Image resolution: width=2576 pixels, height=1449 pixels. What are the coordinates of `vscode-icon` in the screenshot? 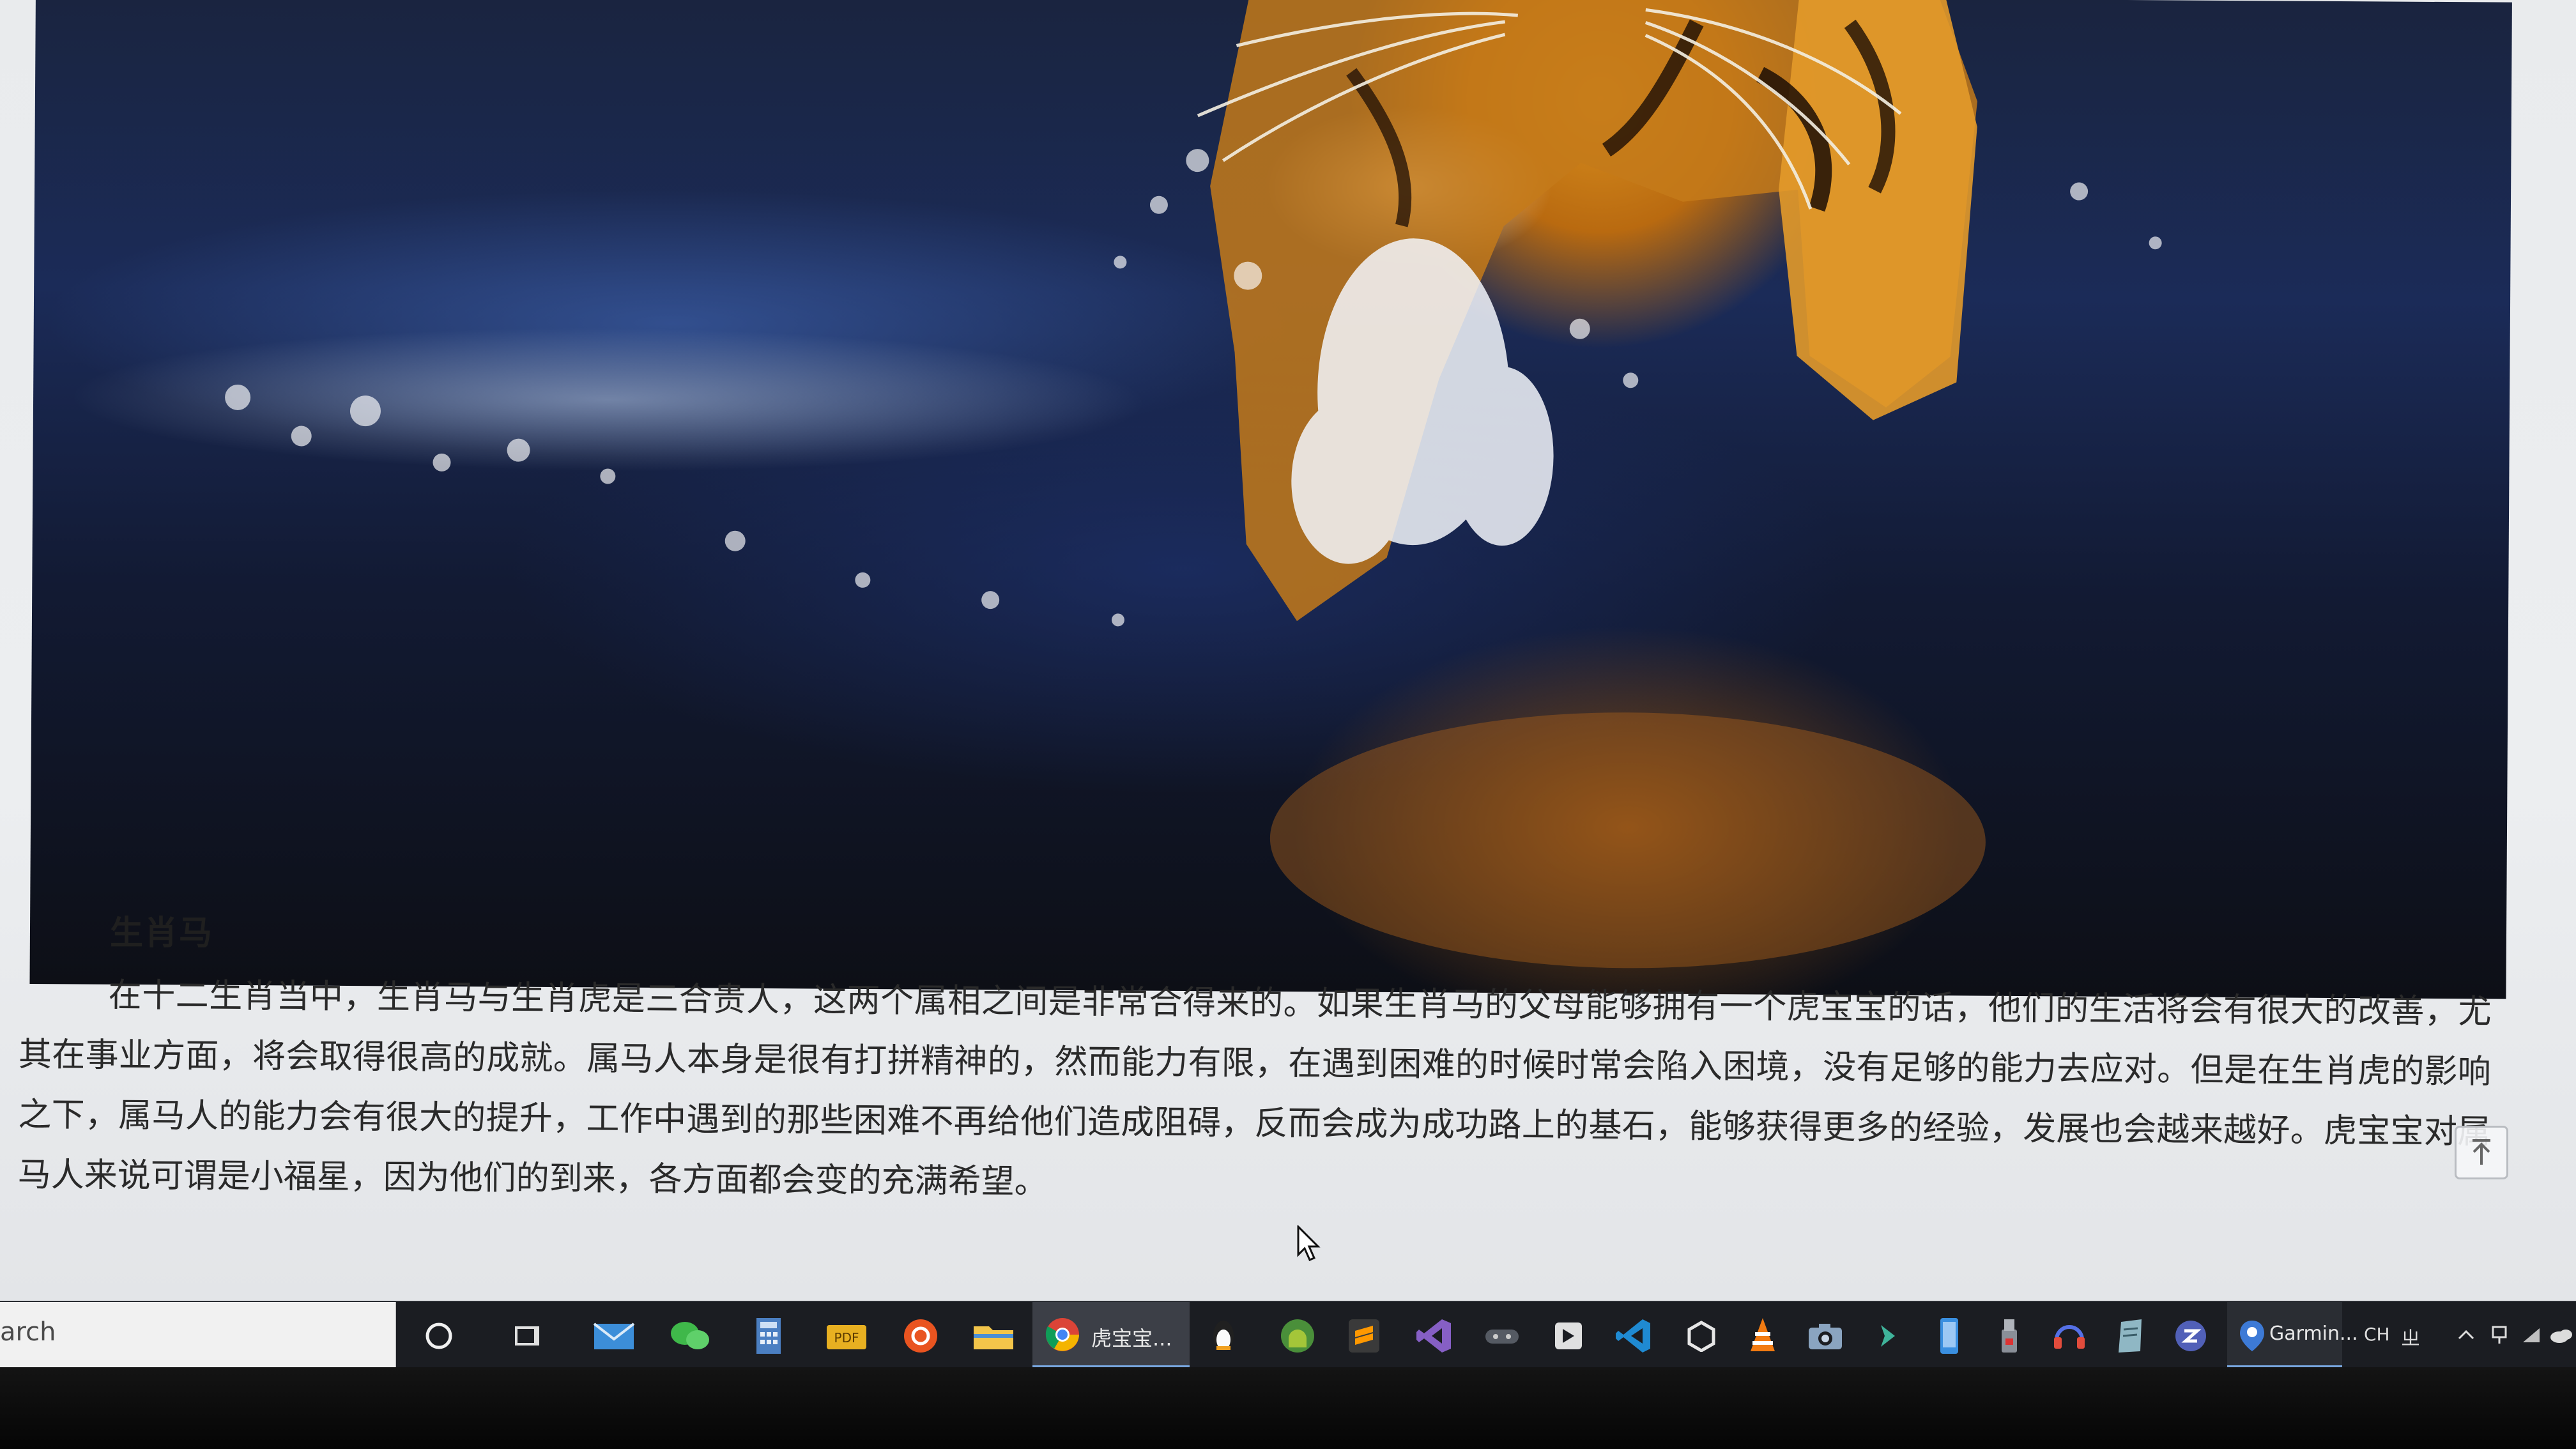 It's located at (1633, 1336).